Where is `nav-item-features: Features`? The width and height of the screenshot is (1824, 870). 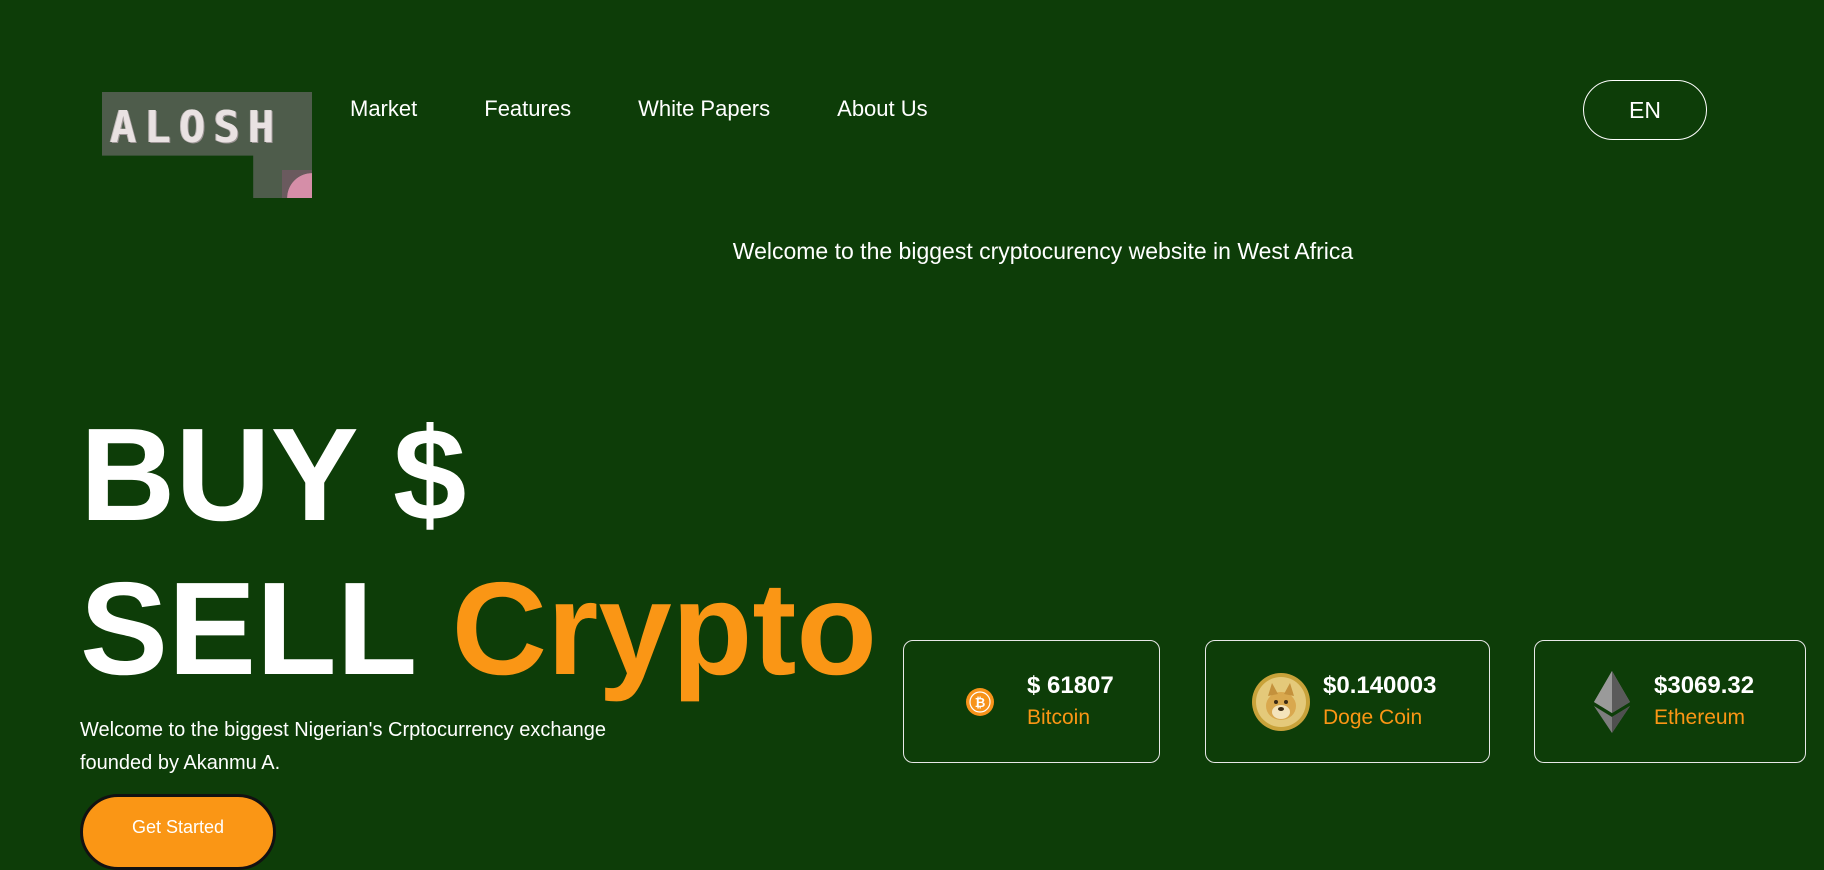 nav-item-features: Features is located at coordinates (527, 109).